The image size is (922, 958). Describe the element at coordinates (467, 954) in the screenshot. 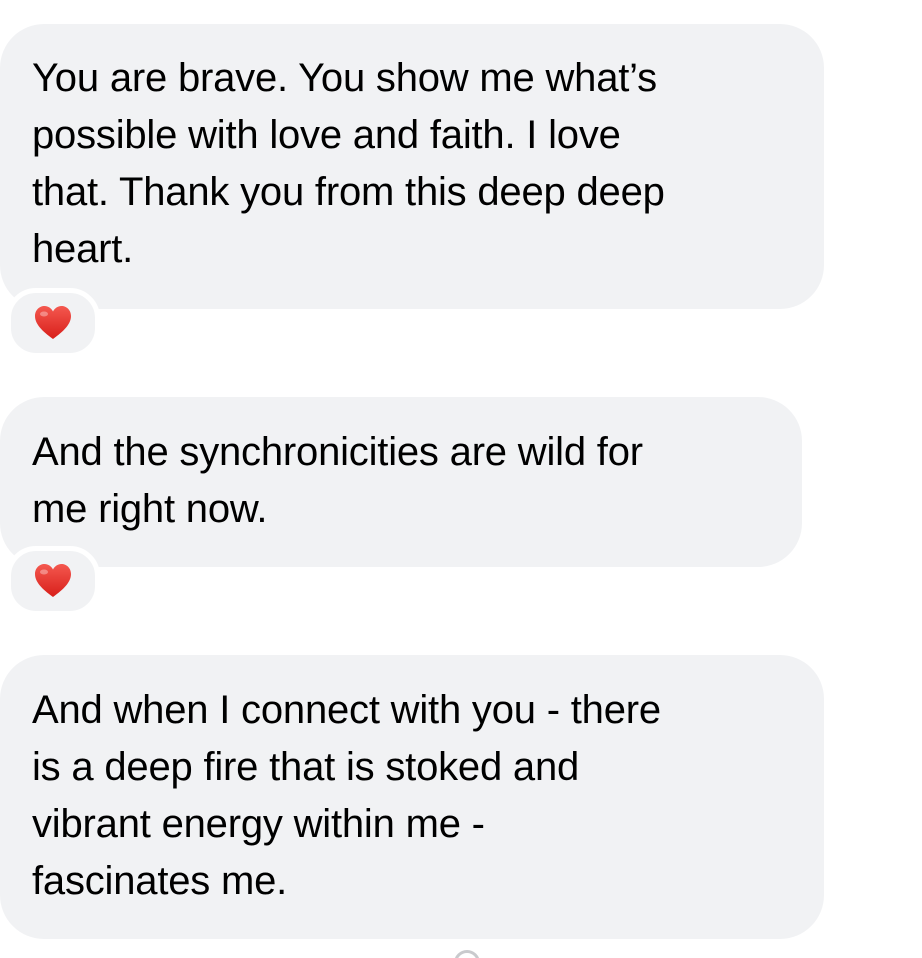

I see `partial-avatar-icon` at that location.